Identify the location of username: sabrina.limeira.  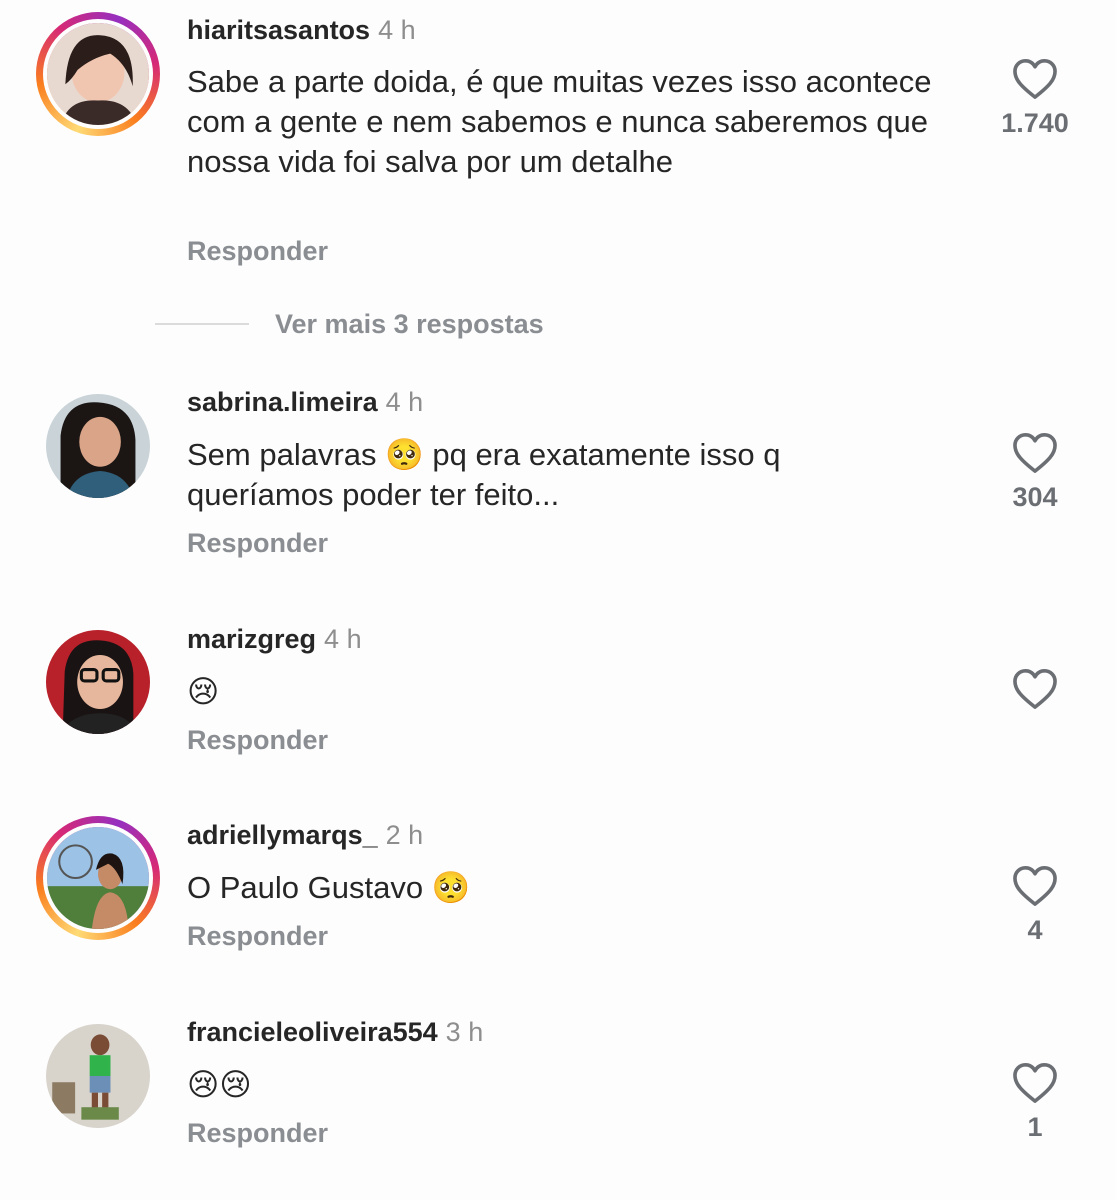
(282, 402).